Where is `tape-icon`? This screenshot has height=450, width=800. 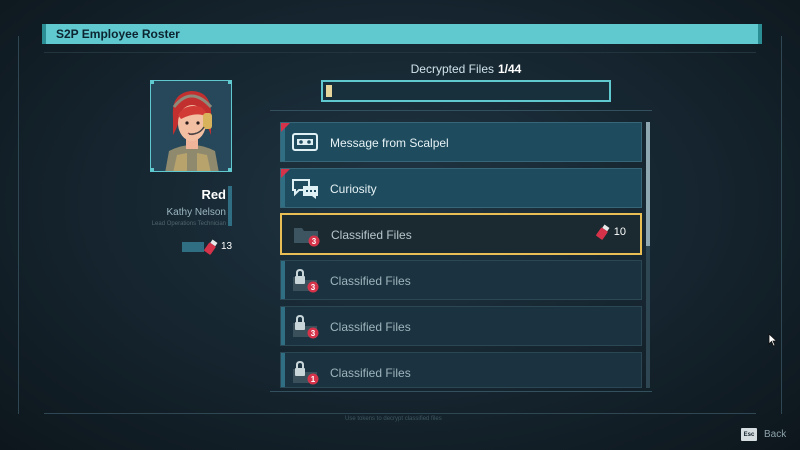
tape-icon is located at coordinates (305, 142).